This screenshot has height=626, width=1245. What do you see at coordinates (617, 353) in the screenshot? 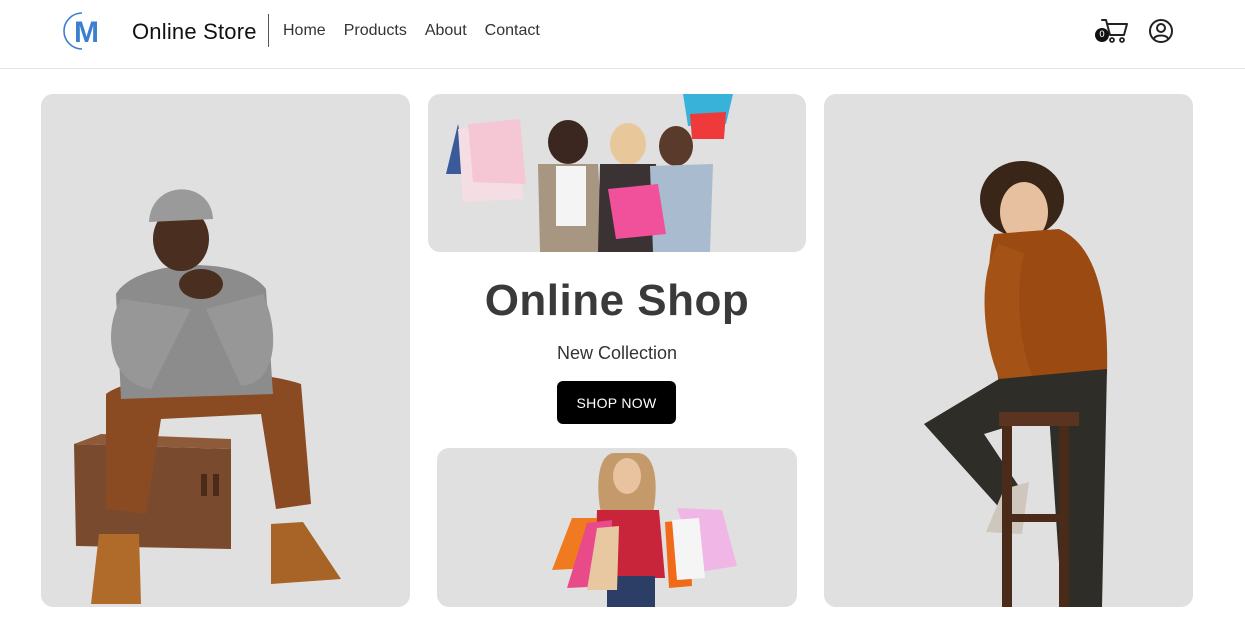
I see `hero-subtitle: New Collection` at bounding box center [617, 353].